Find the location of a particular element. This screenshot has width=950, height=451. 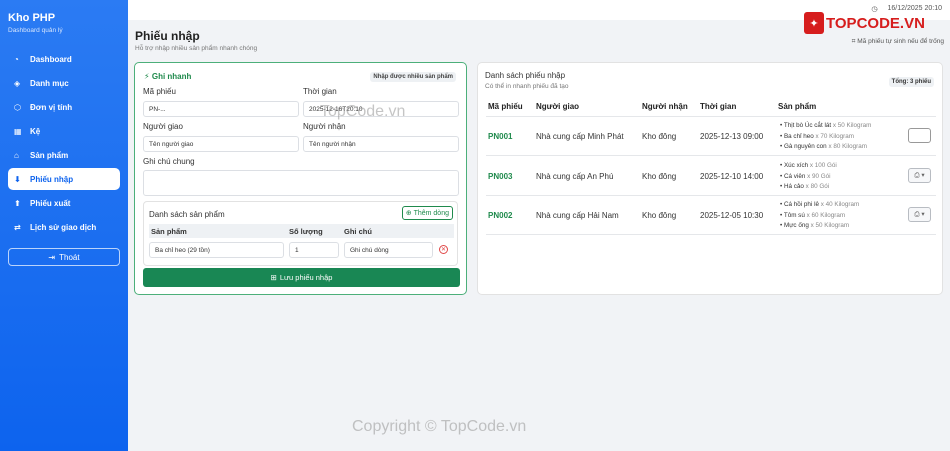

sidebar-item-label: Phiếu nhập is located at coordinates (52, 179).